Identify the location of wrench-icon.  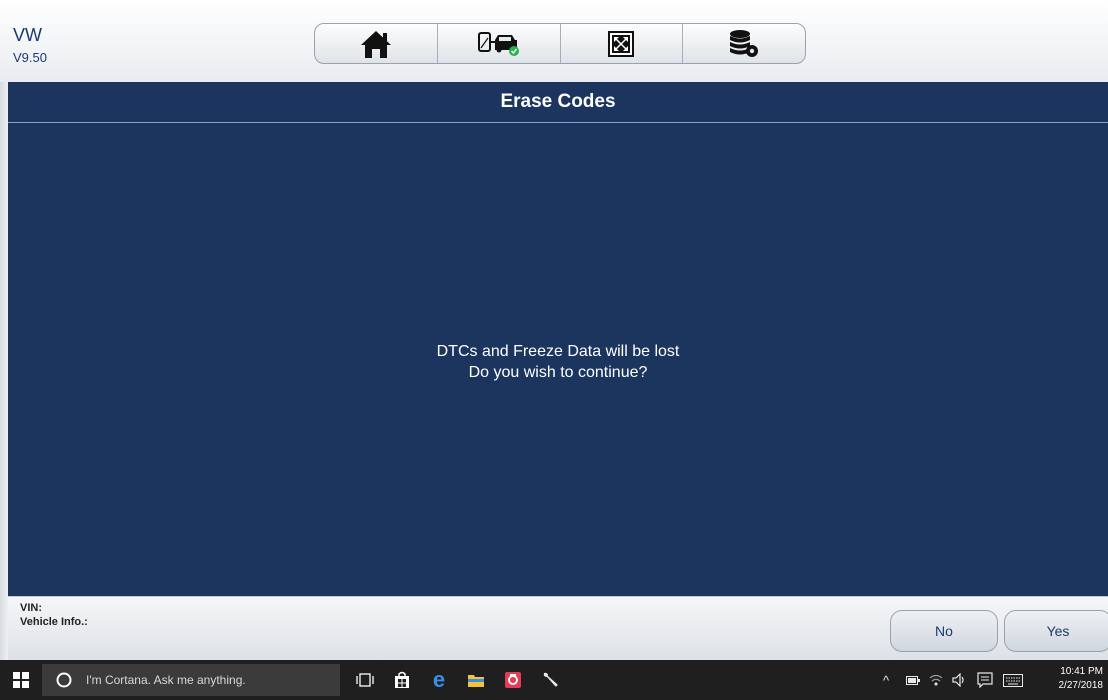
(550, 679).